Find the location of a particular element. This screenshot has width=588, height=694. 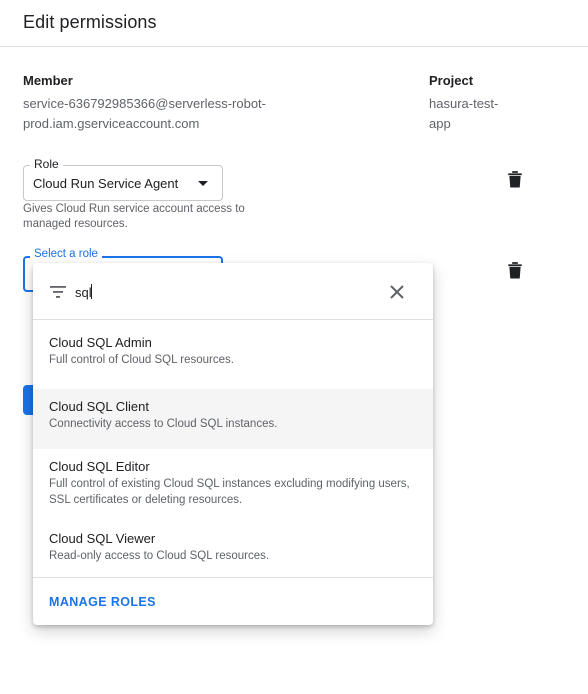

filter-icon is located at coordinates (58, 292).